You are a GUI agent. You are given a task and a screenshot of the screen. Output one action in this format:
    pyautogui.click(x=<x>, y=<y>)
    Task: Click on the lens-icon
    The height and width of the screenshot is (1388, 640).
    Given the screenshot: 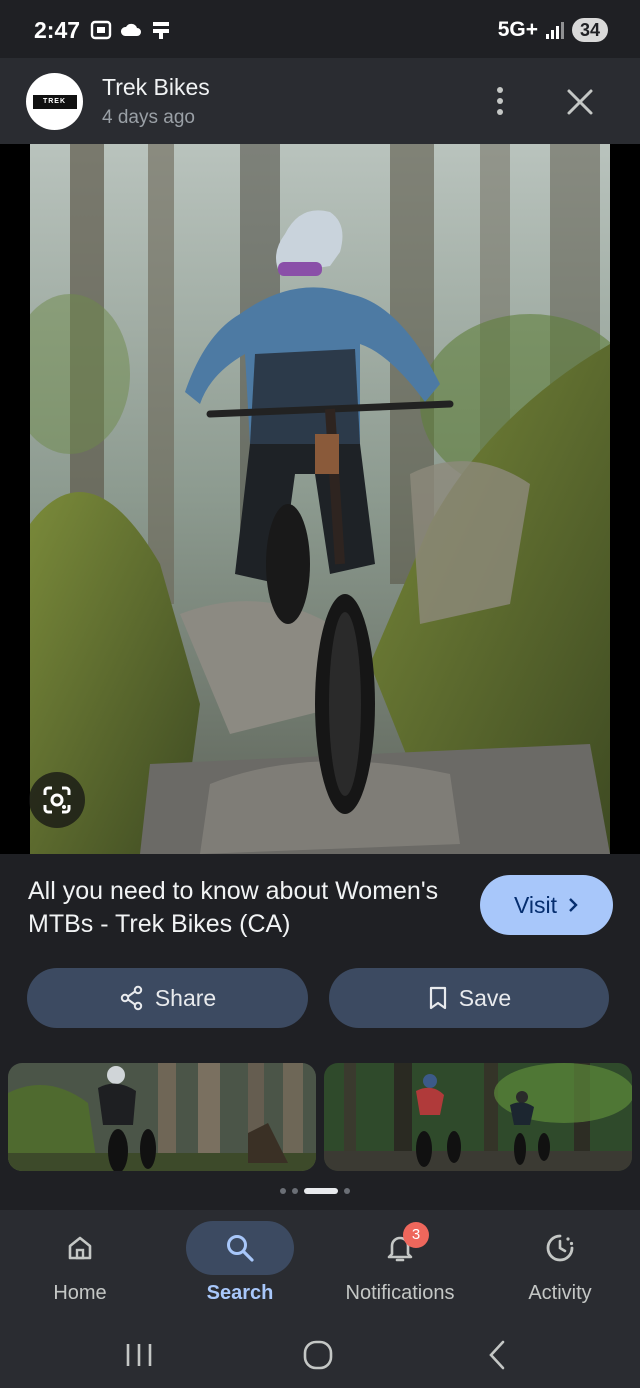 What is the action you would take?
    pyautogui.click(x=57, y=800)
    